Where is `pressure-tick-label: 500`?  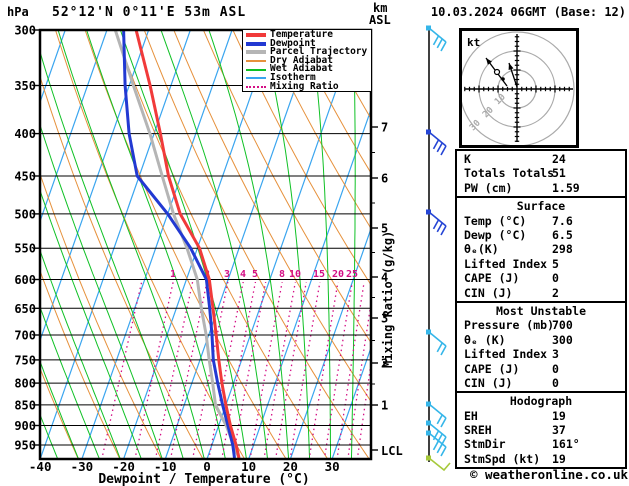 pressure-tick-label: 500 is located at coordinates (25, 214).